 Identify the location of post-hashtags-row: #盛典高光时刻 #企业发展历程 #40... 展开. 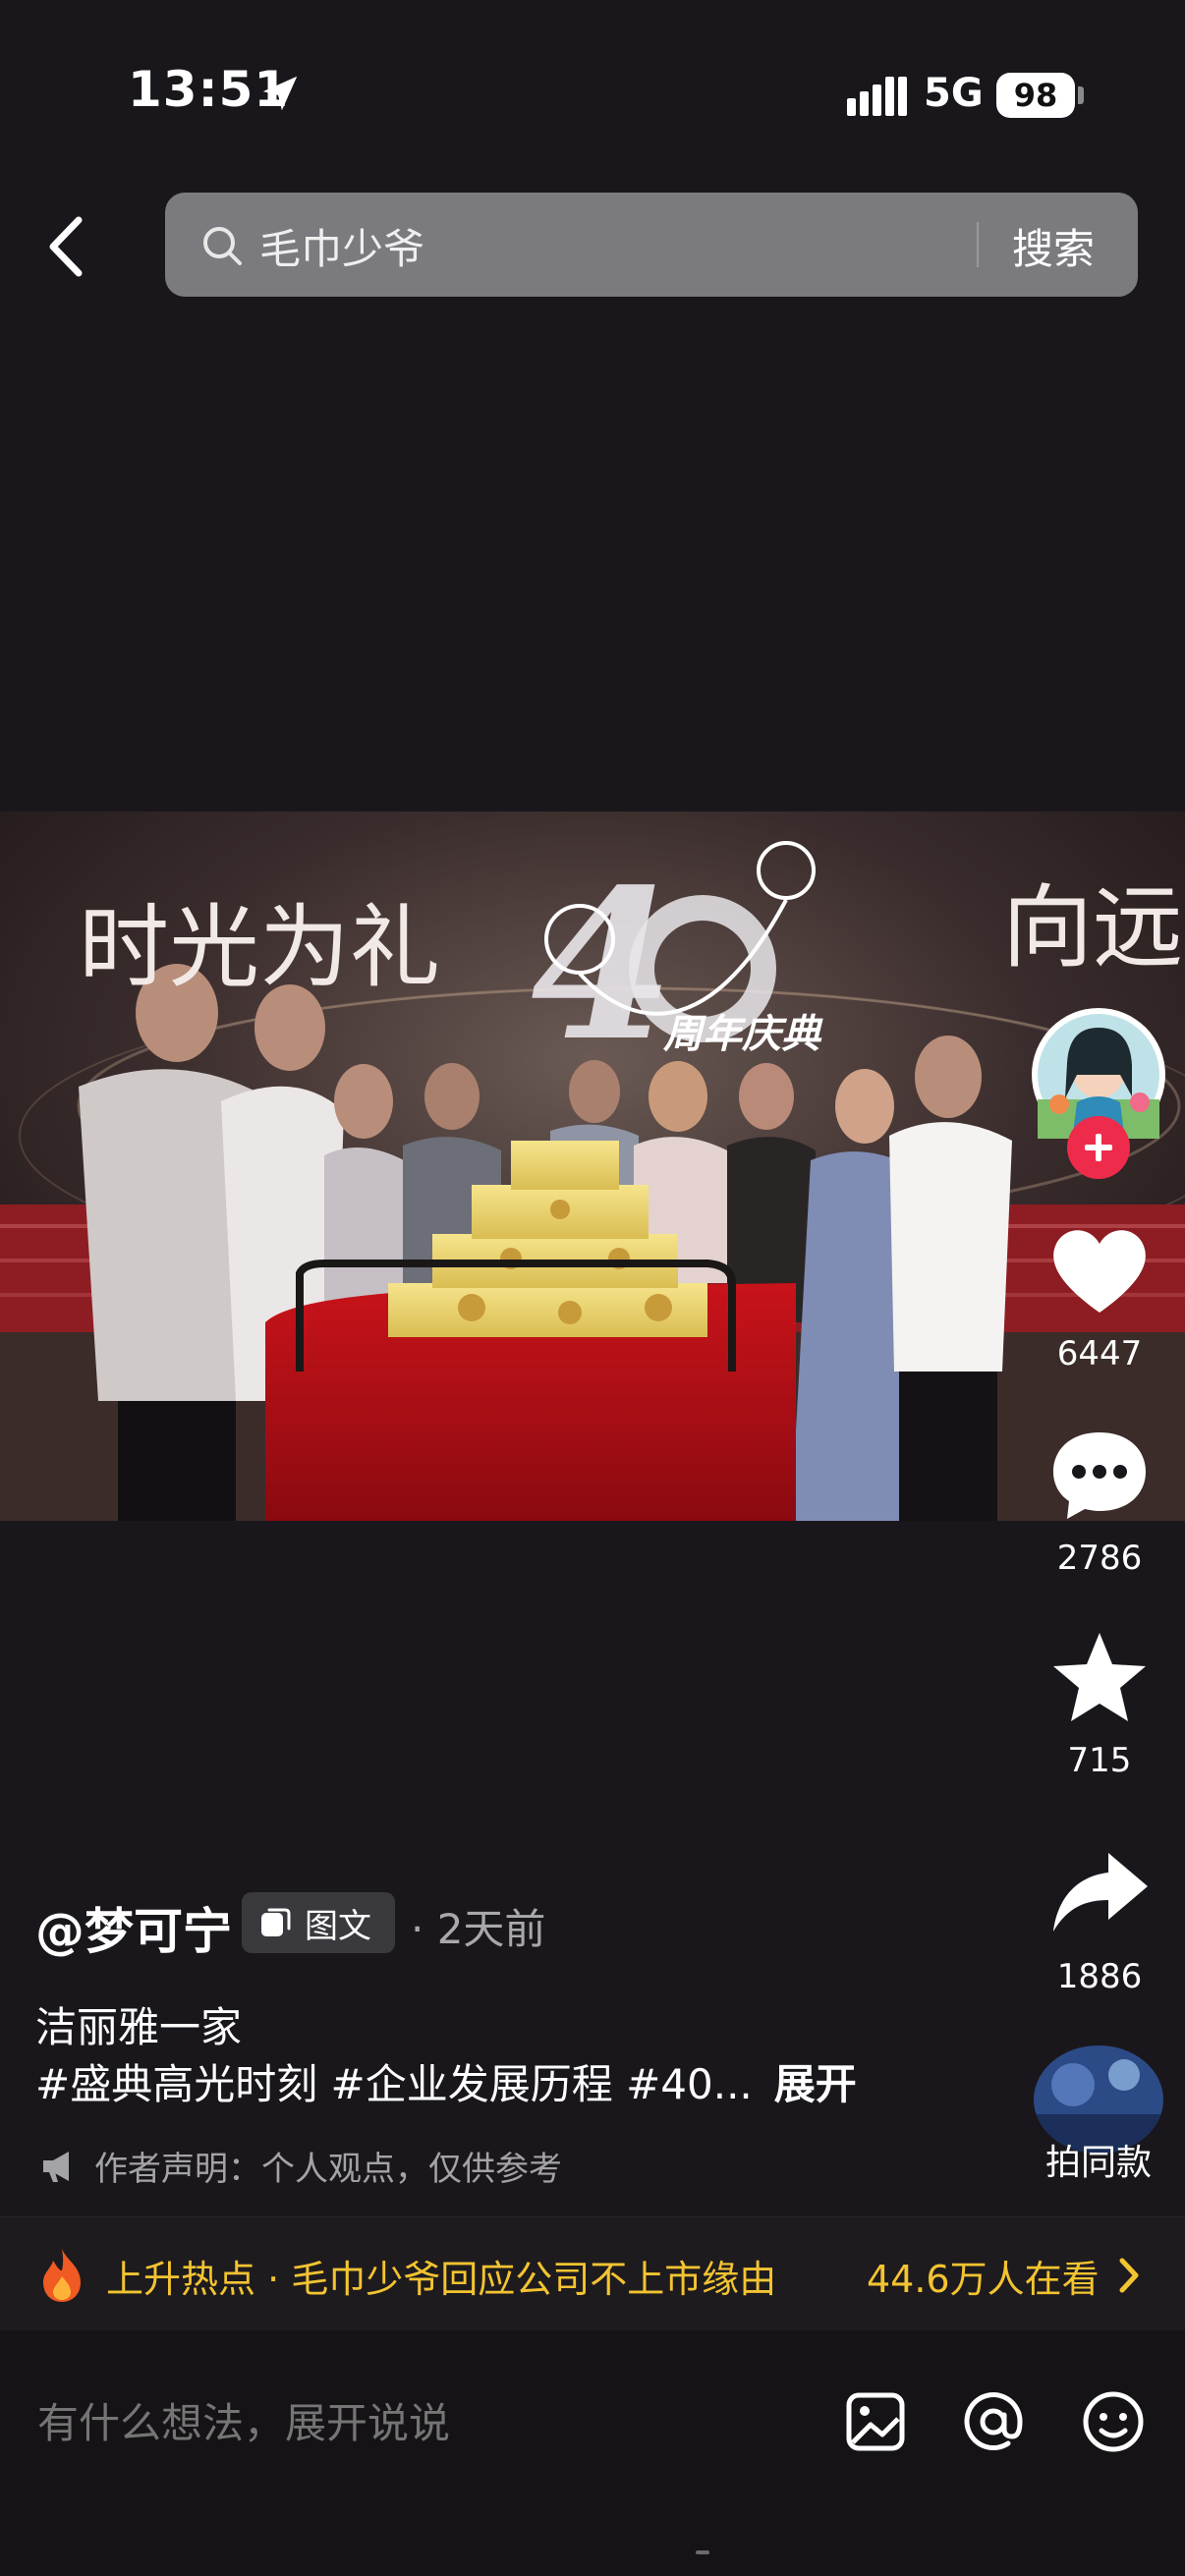
(446, 2081).